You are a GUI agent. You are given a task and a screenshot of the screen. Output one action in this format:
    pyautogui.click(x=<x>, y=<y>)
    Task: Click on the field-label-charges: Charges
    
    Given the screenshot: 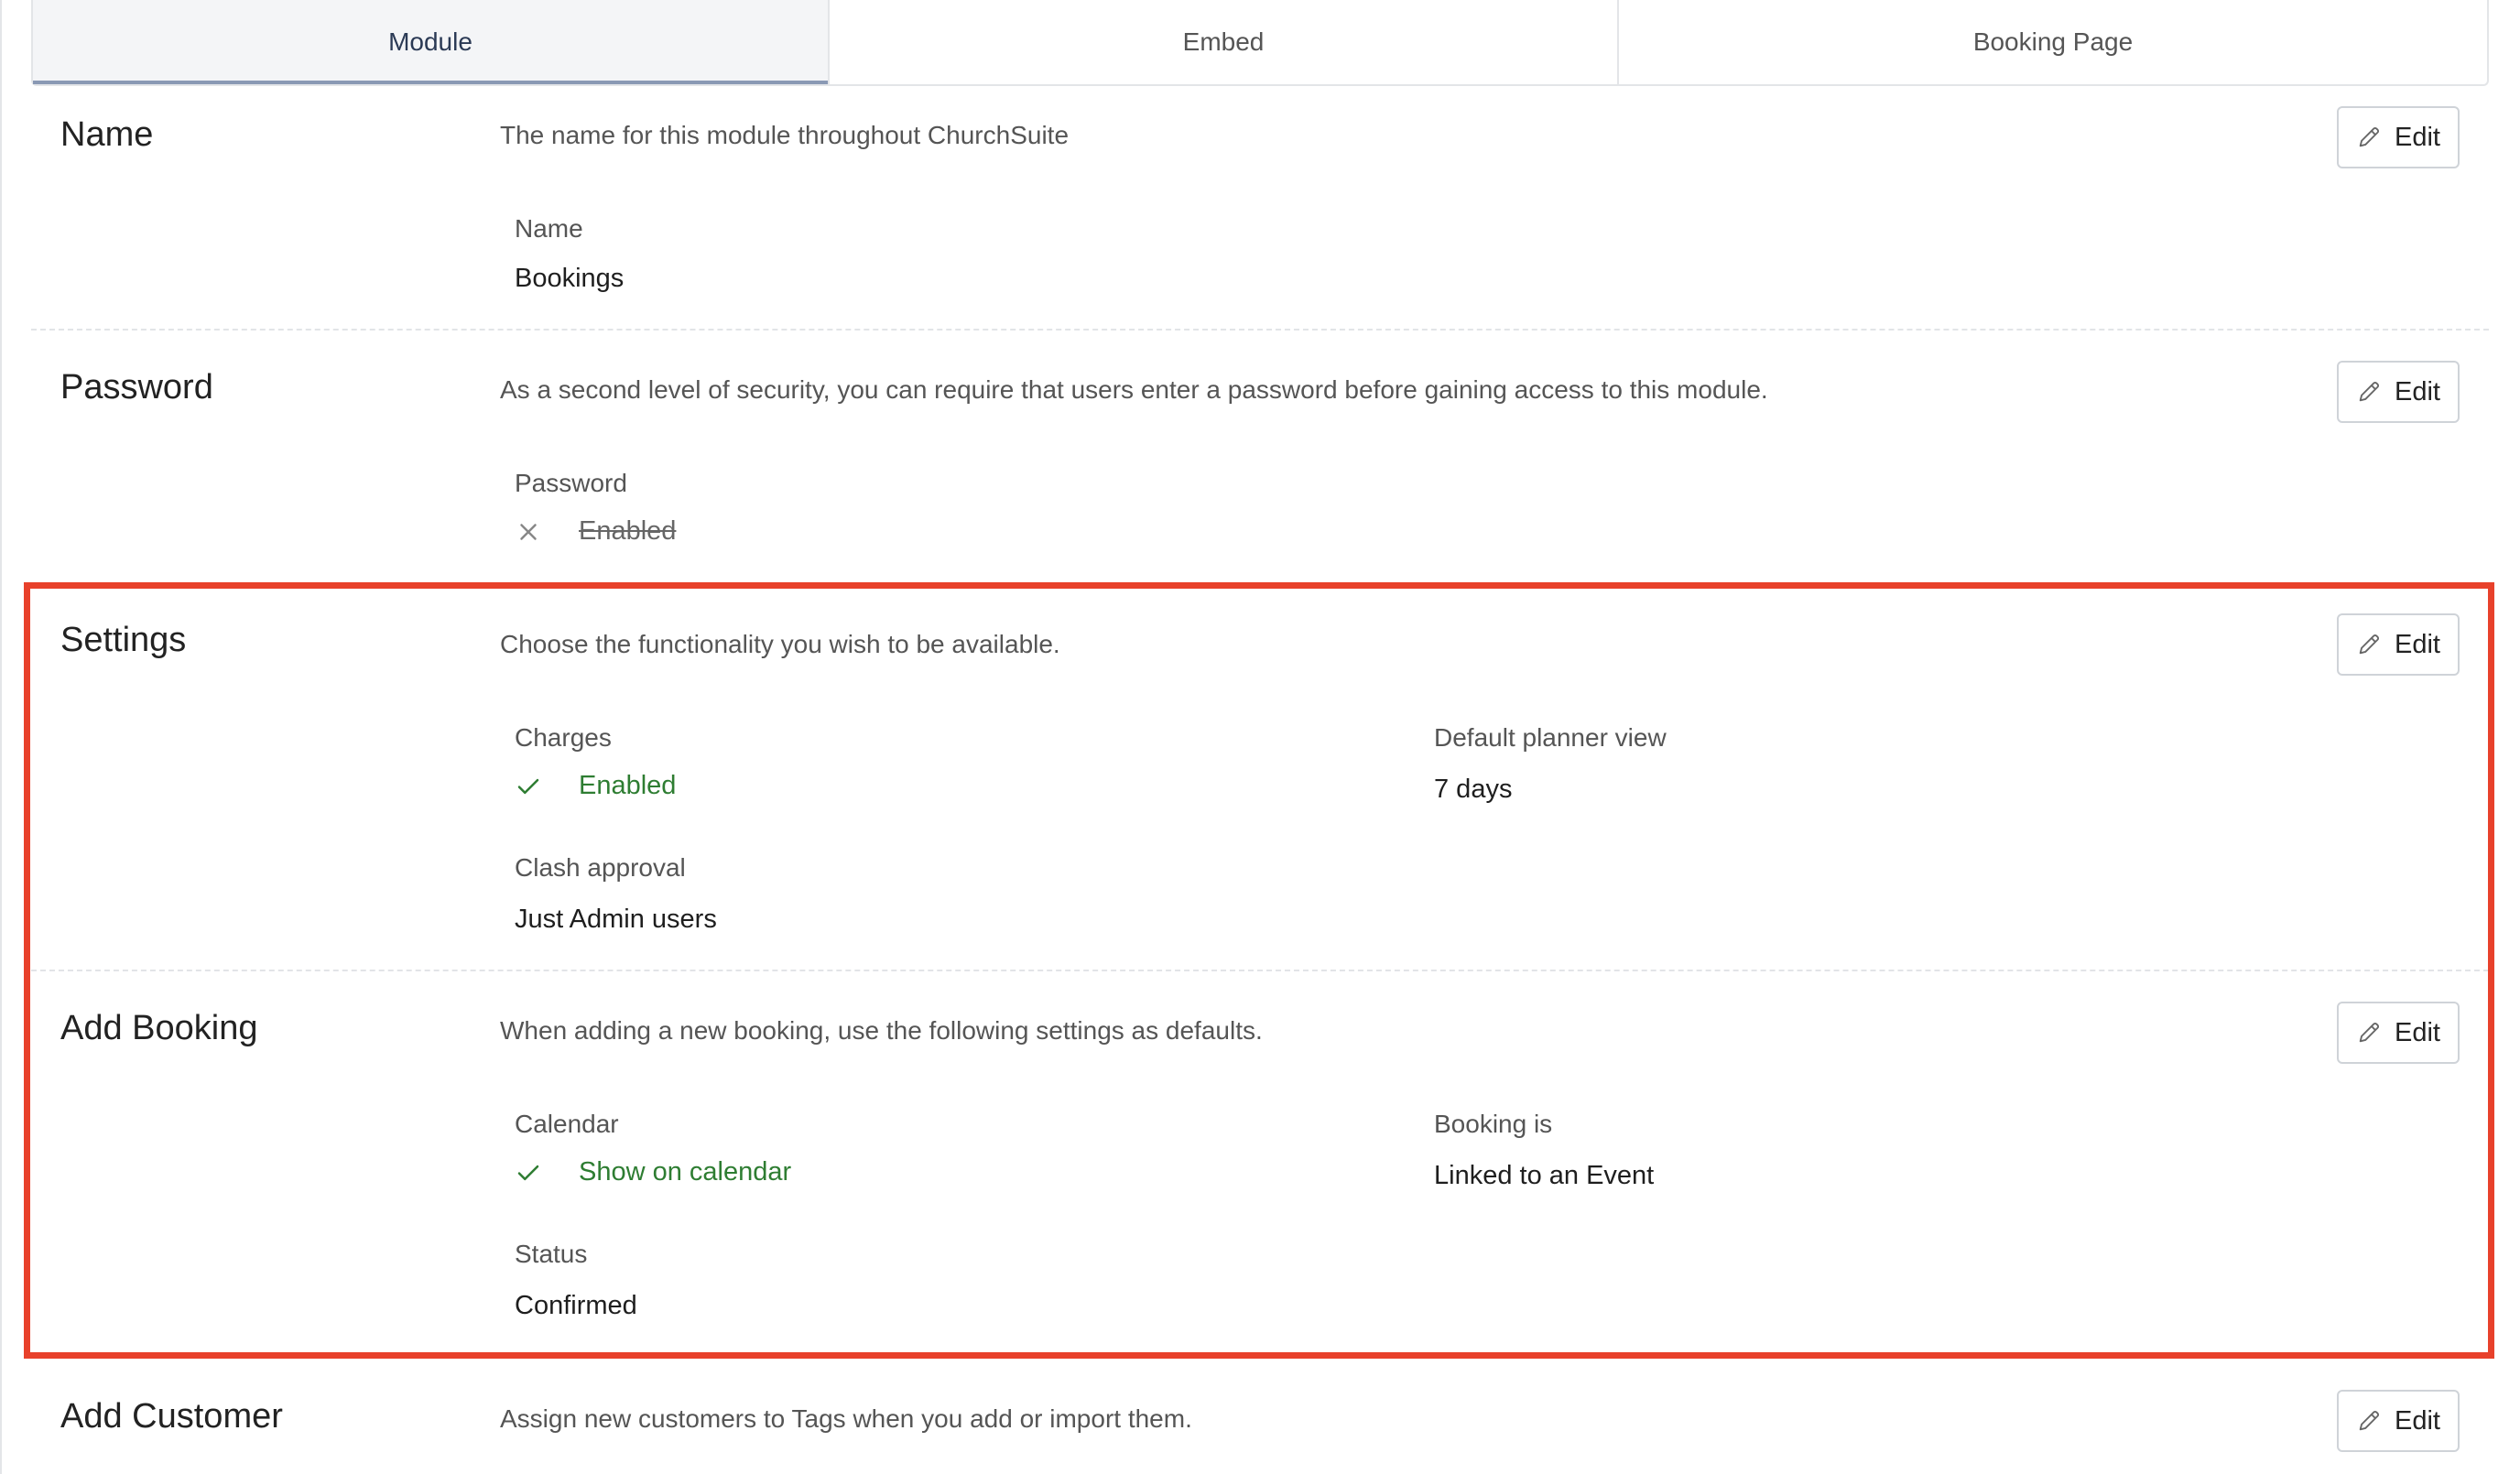 What is the action you would take?
    pyautogui.click(x=563, y=737)
    